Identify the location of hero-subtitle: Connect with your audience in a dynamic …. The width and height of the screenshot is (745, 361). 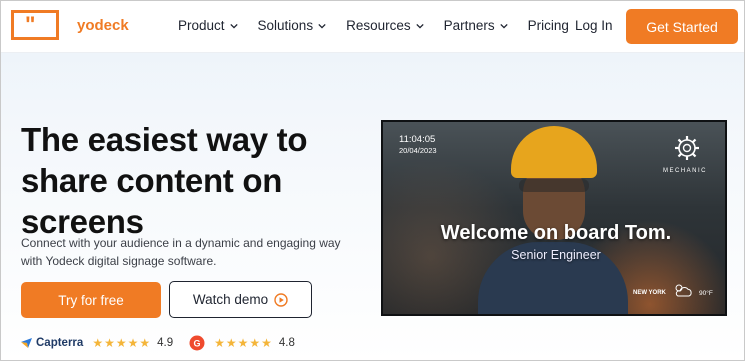
(181, 252).